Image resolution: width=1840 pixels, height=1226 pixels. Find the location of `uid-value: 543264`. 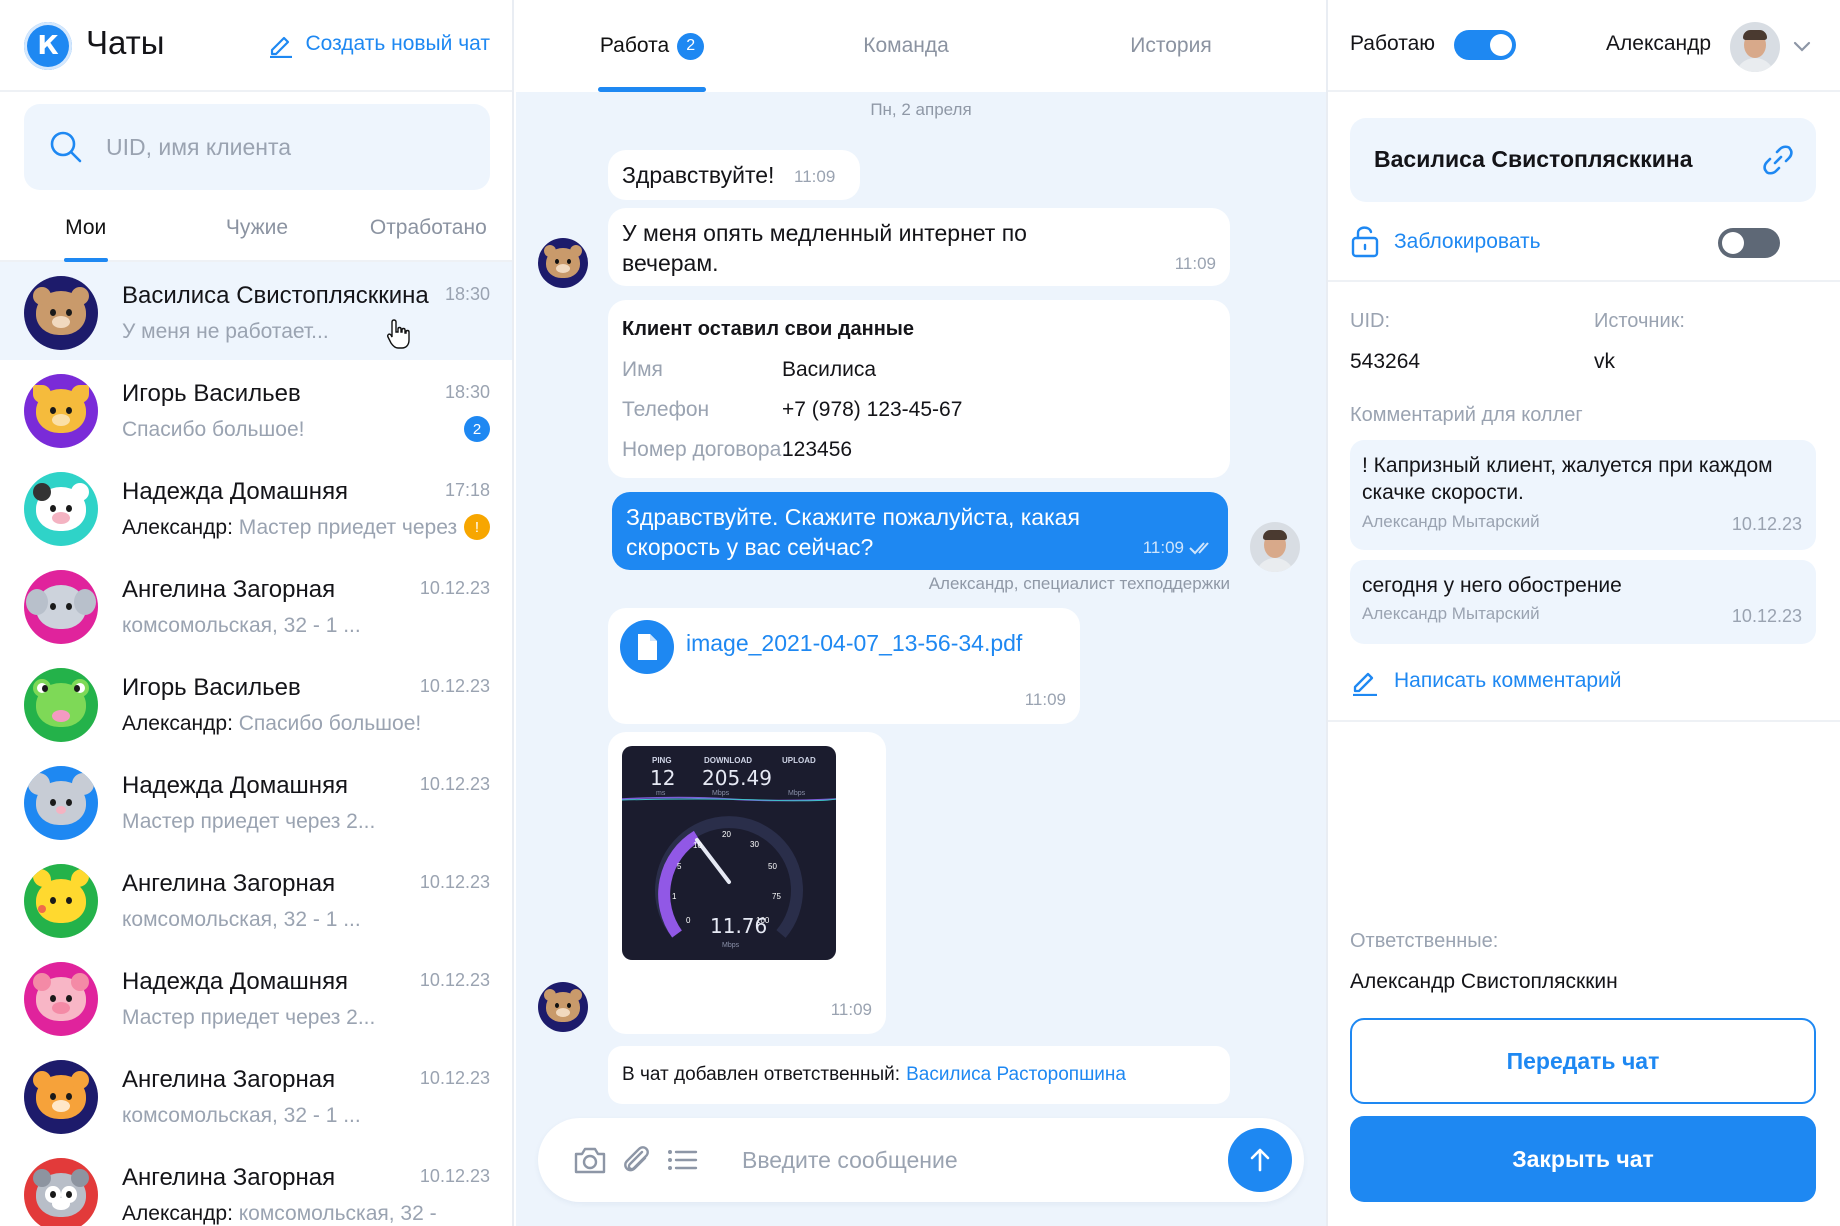

uid-value: 543264 is located at coordinates (1385, 361).